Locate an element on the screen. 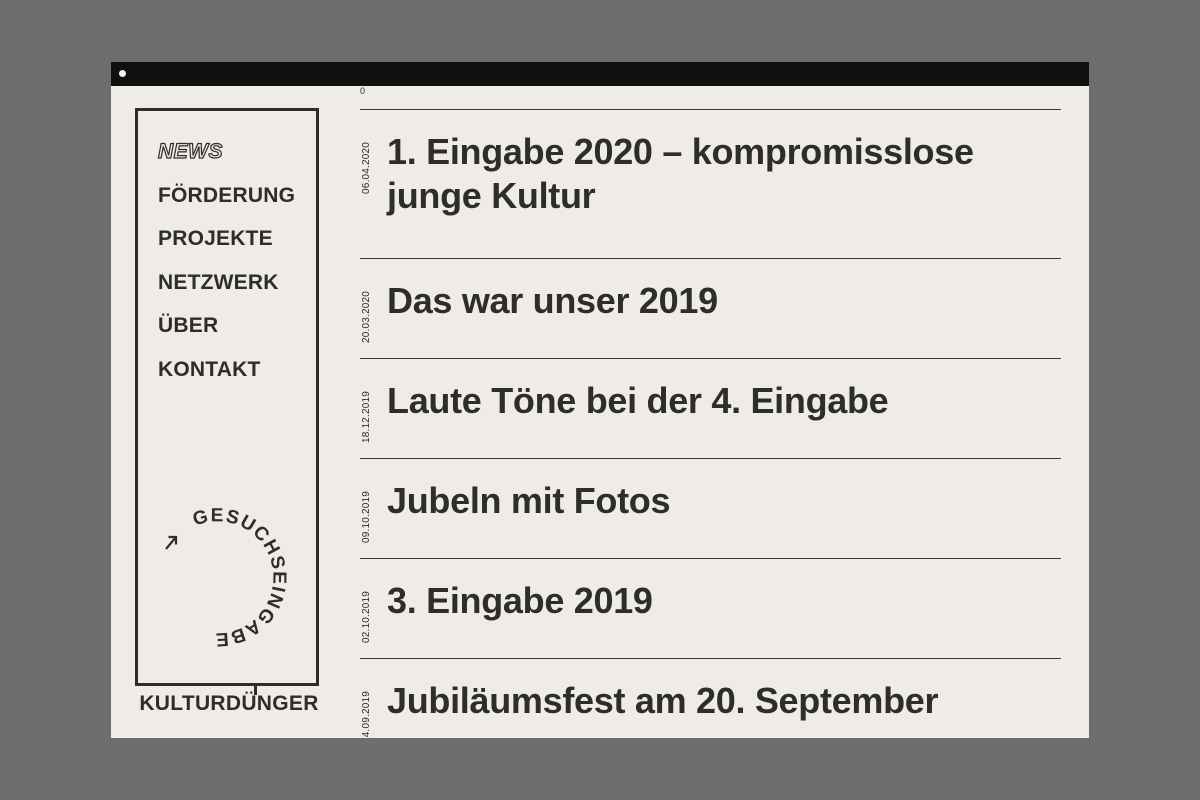 Image resolution: width=1200 pixels, height=800 pixels. news-item: 18.12.2019 Laute Töne bei der 4. Eingabe is located at coordinates (710, 408).